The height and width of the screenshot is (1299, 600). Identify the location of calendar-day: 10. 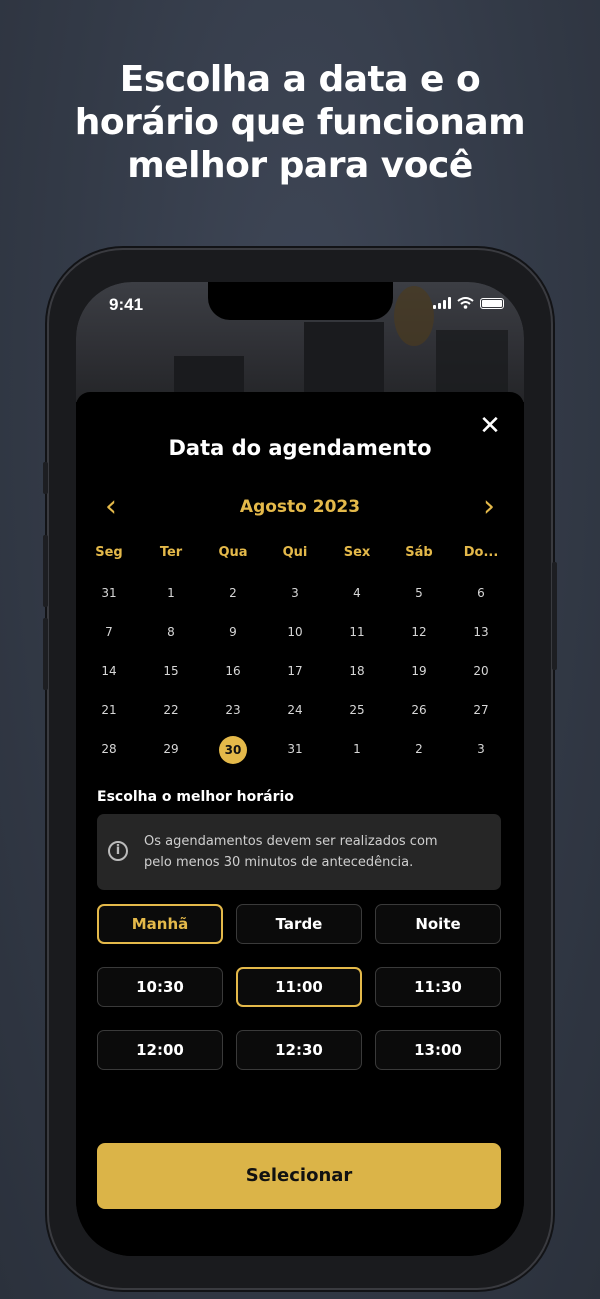
(295, 632).